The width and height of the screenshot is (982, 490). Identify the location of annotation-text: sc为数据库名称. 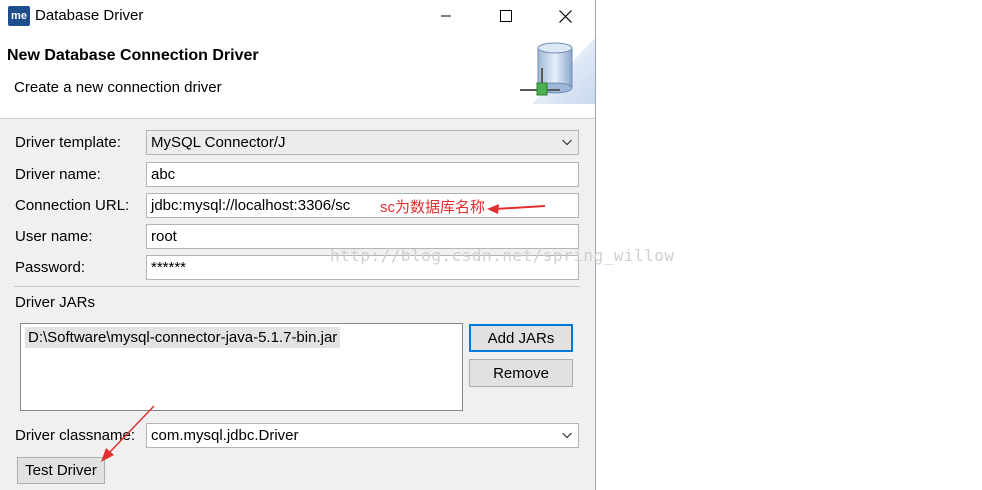
(433, 207).